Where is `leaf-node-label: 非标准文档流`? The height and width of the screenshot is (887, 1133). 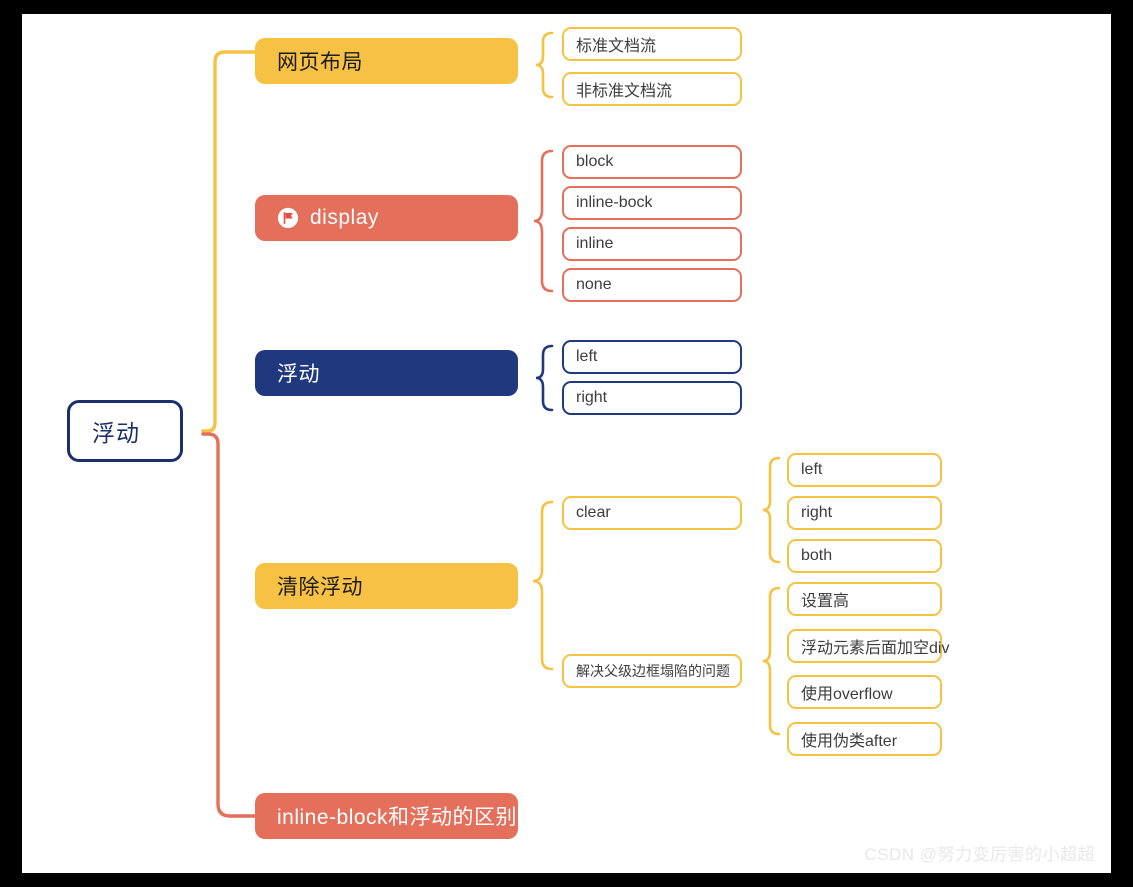
leaf-node-label: 非标准文档流 is located at coordinates (624, 91).